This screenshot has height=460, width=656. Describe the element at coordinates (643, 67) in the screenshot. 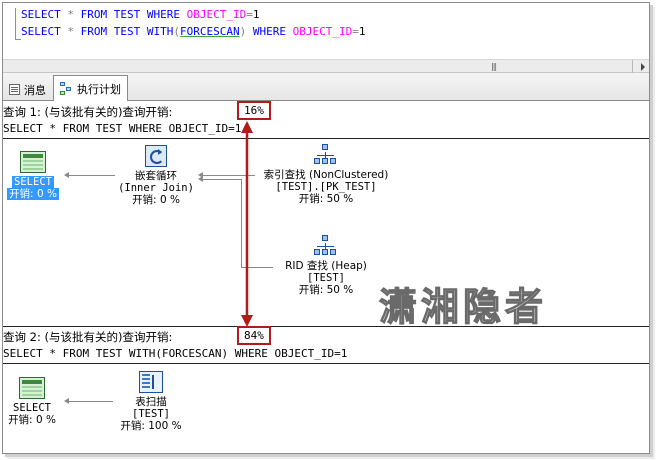

I see `scroll-right-arrow-icon` at that location.